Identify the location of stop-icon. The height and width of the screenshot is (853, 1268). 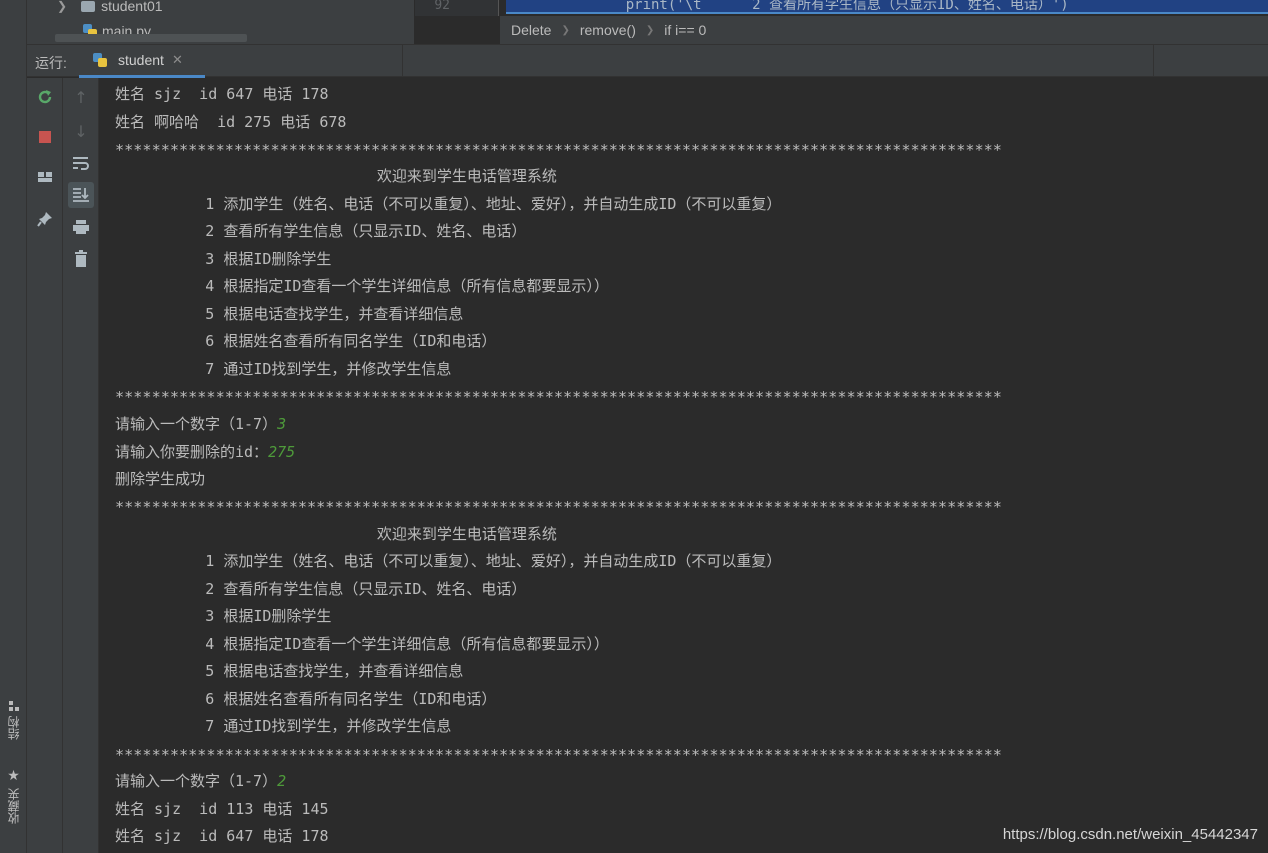
(45, 137).